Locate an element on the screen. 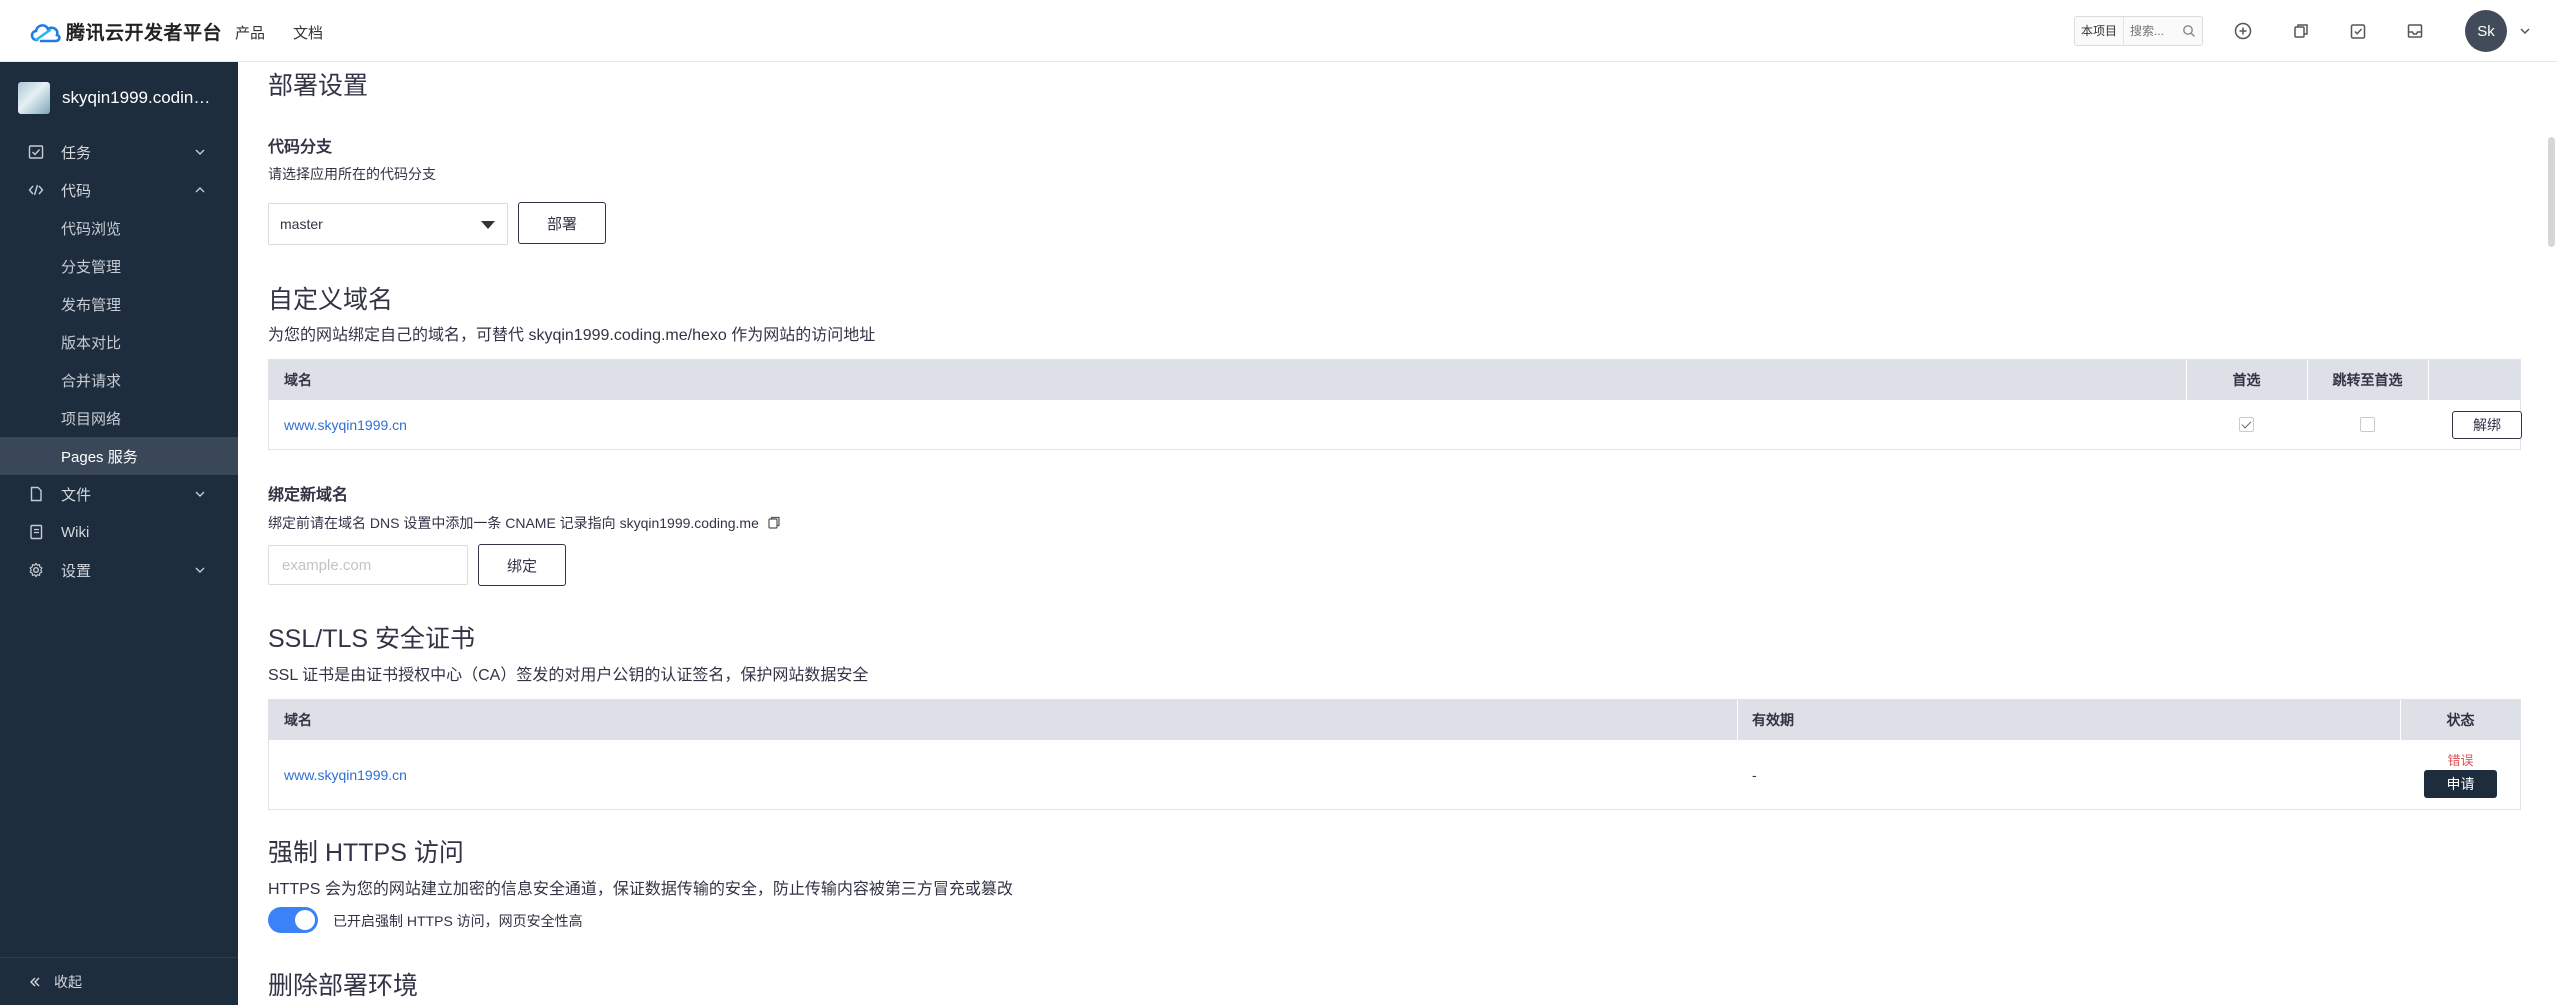 Image resolution: width=2557 pixels, height=1005 pixels. nav-docs: 文档 is located at coordinates (308, 32).